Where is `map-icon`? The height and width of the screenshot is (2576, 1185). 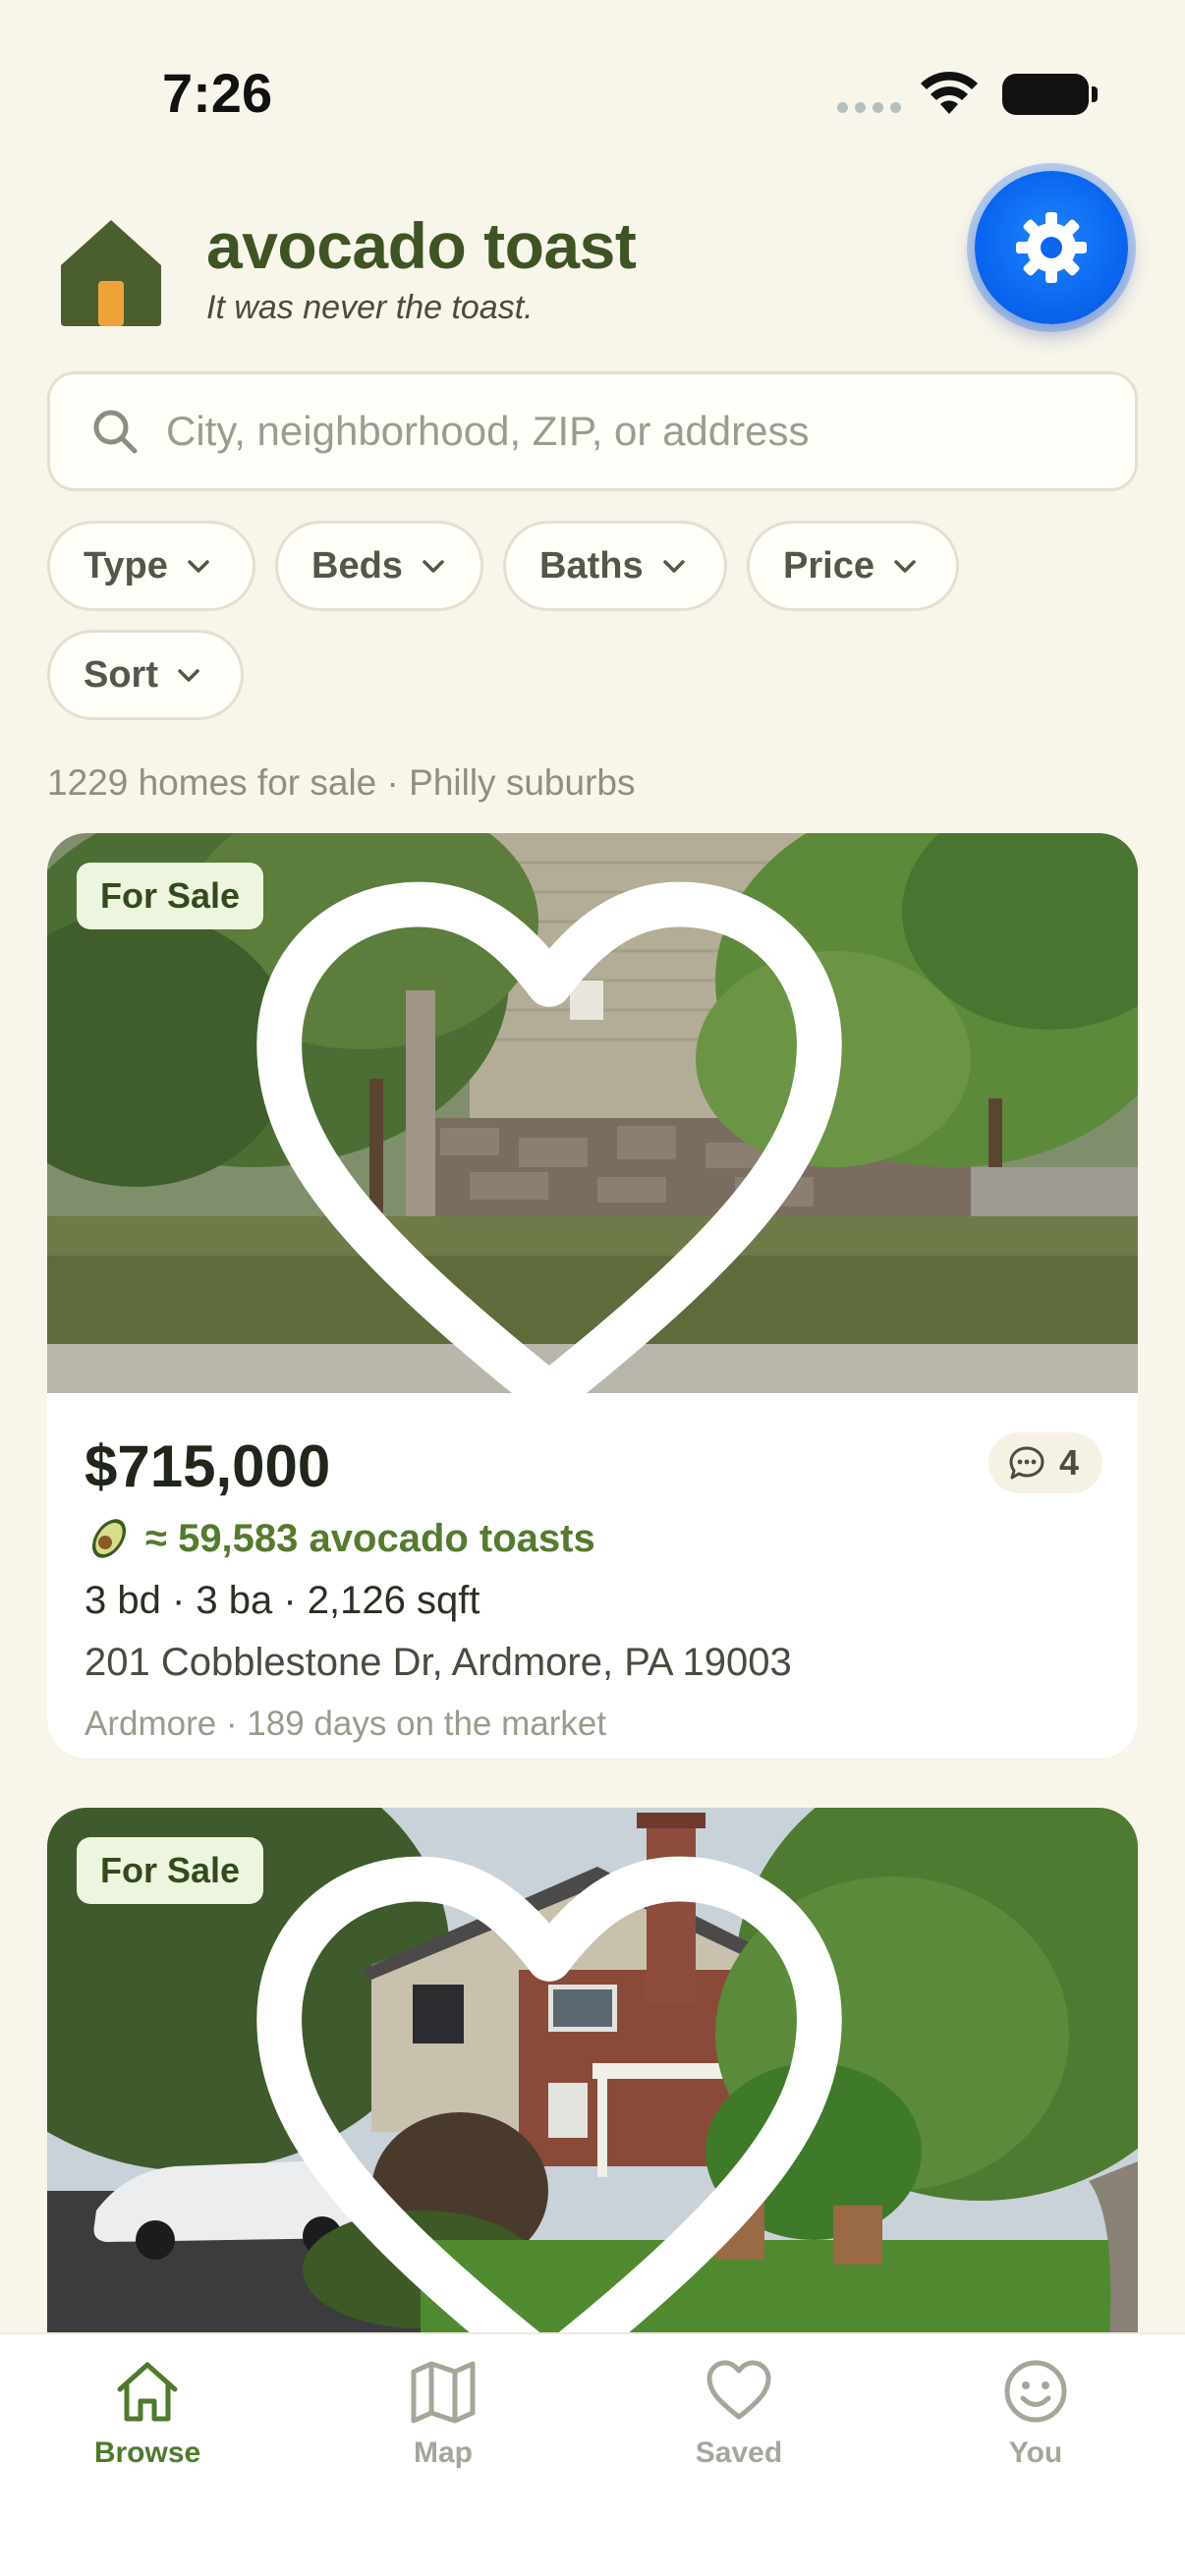
map-icon is located at coordinates (444, 2392).